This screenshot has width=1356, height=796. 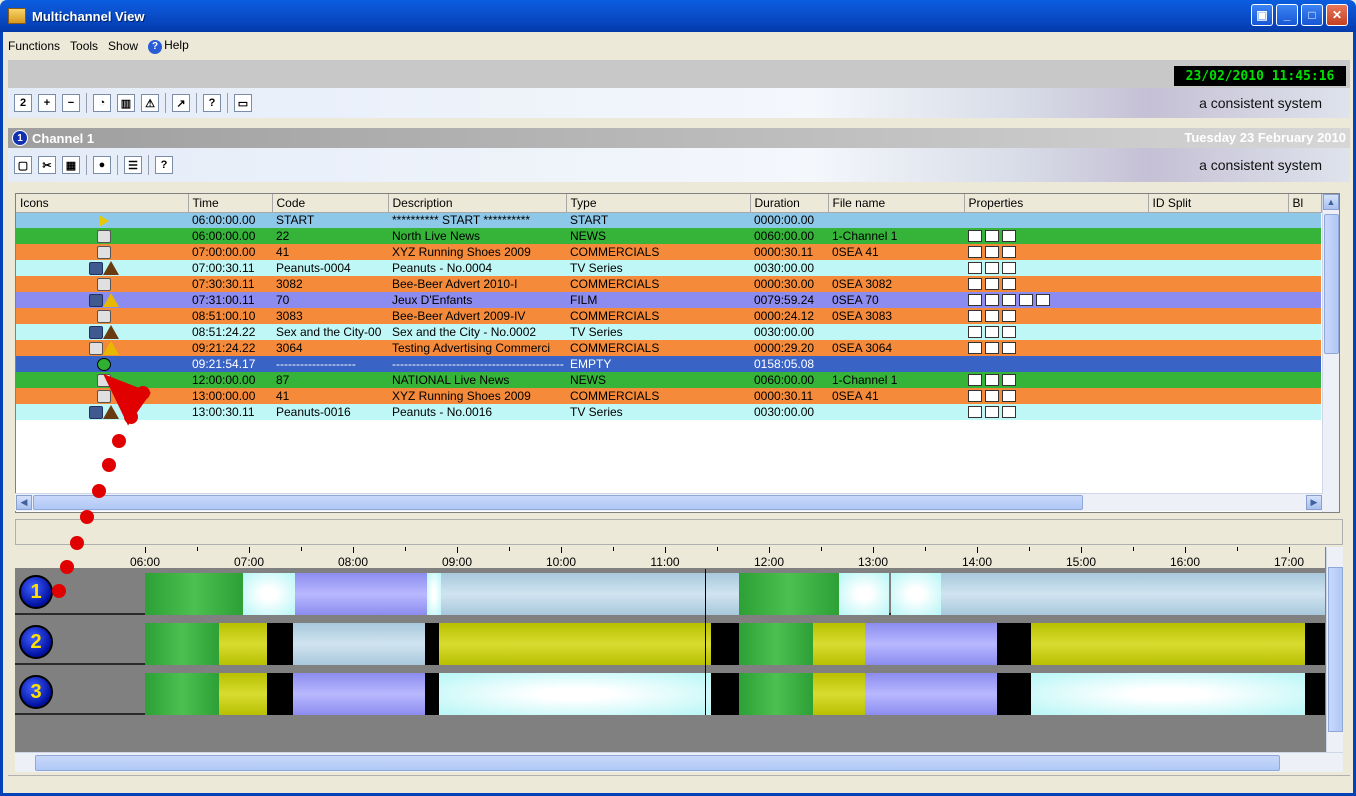 What do you see at coordinates (230, 203) in the screenshot?
I see `column-header: Time` at bounding box center [230, 203].